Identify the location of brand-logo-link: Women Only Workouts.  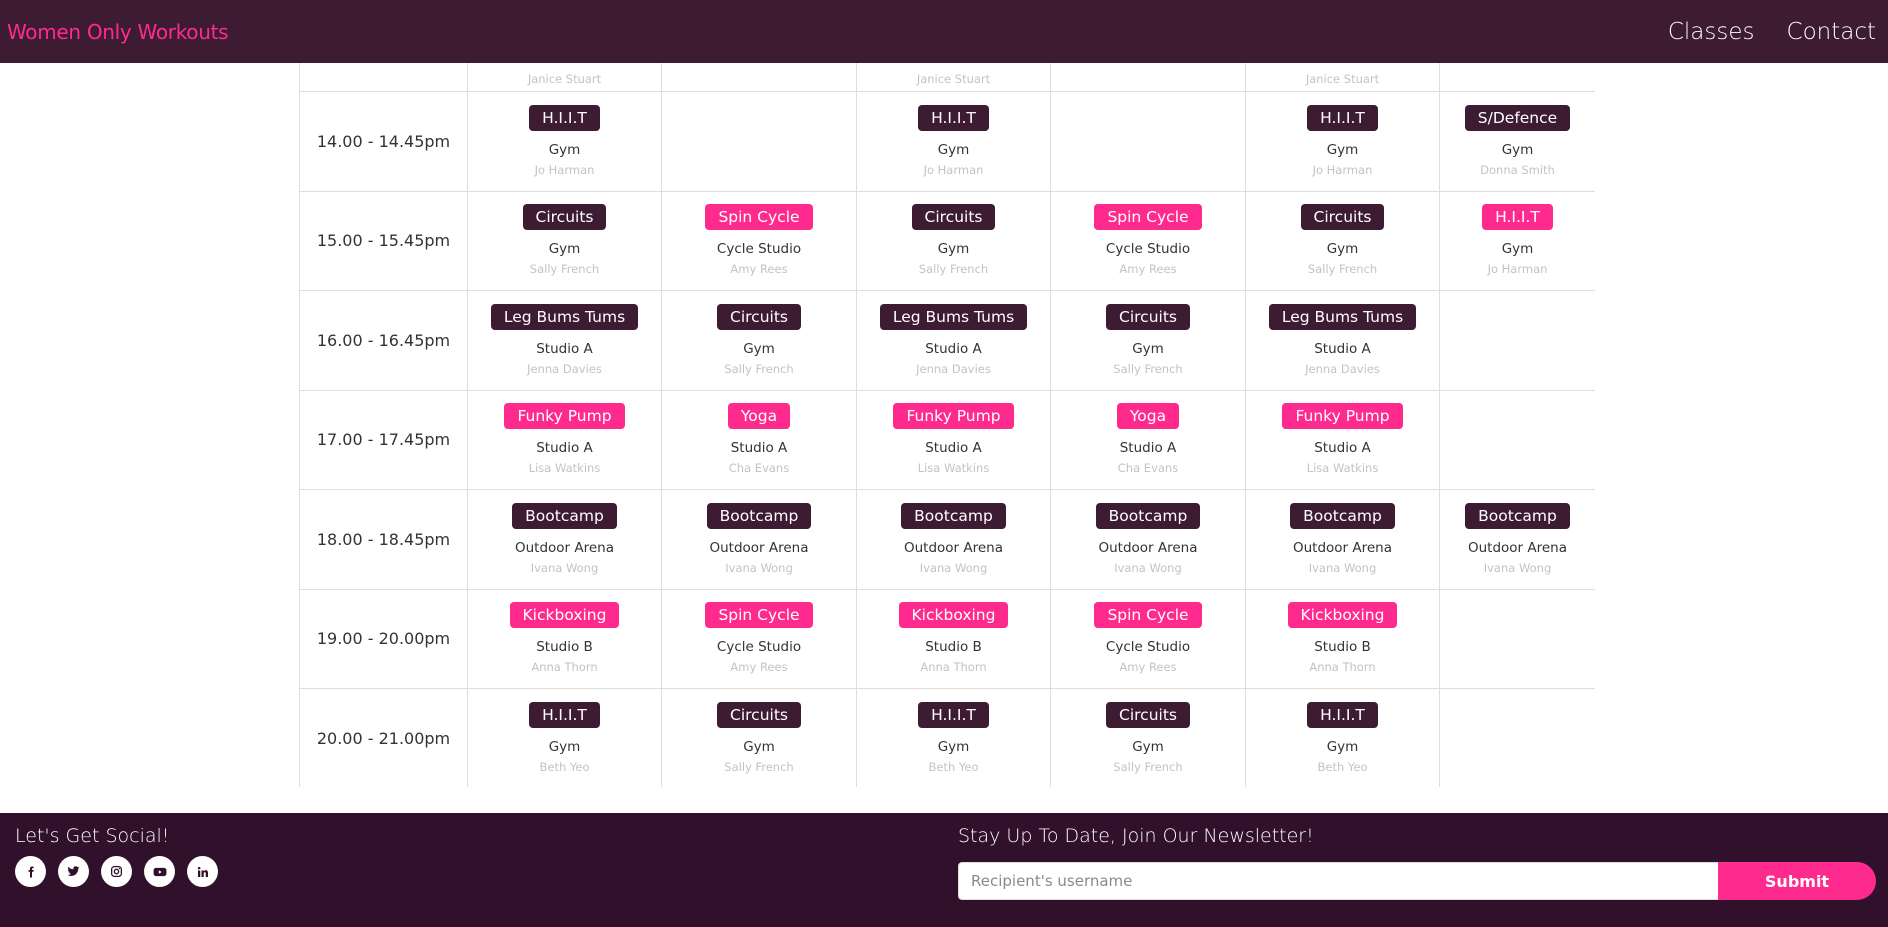
(118, 32).